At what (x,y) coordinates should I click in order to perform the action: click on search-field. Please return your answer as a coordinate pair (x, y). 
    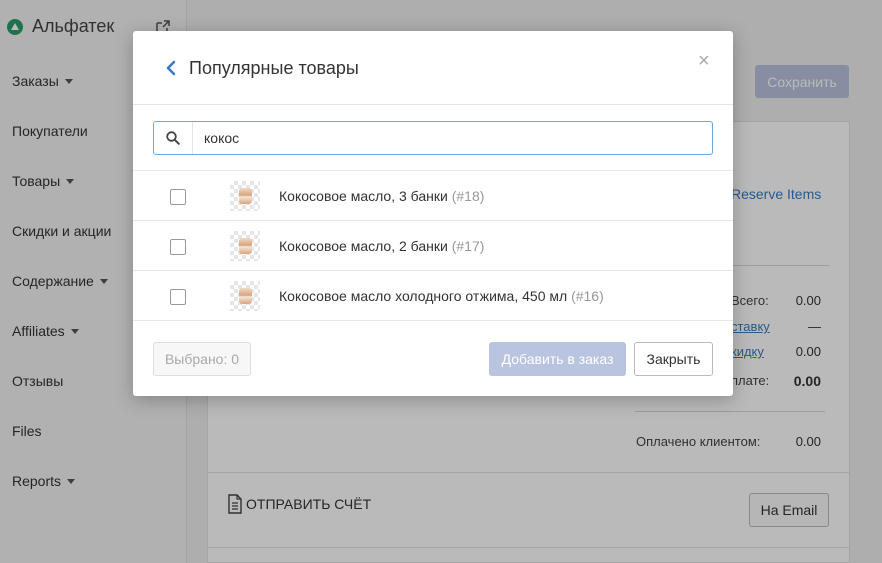
    Looking at the image, I should click on (433, 138).